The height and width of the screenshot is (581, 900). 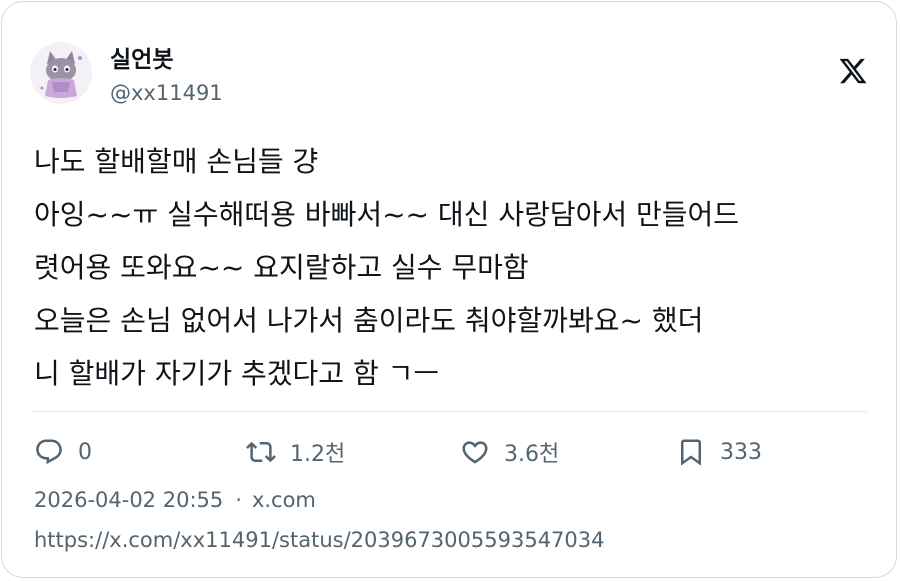 I want to click on divider, so click(x=450, y=411).